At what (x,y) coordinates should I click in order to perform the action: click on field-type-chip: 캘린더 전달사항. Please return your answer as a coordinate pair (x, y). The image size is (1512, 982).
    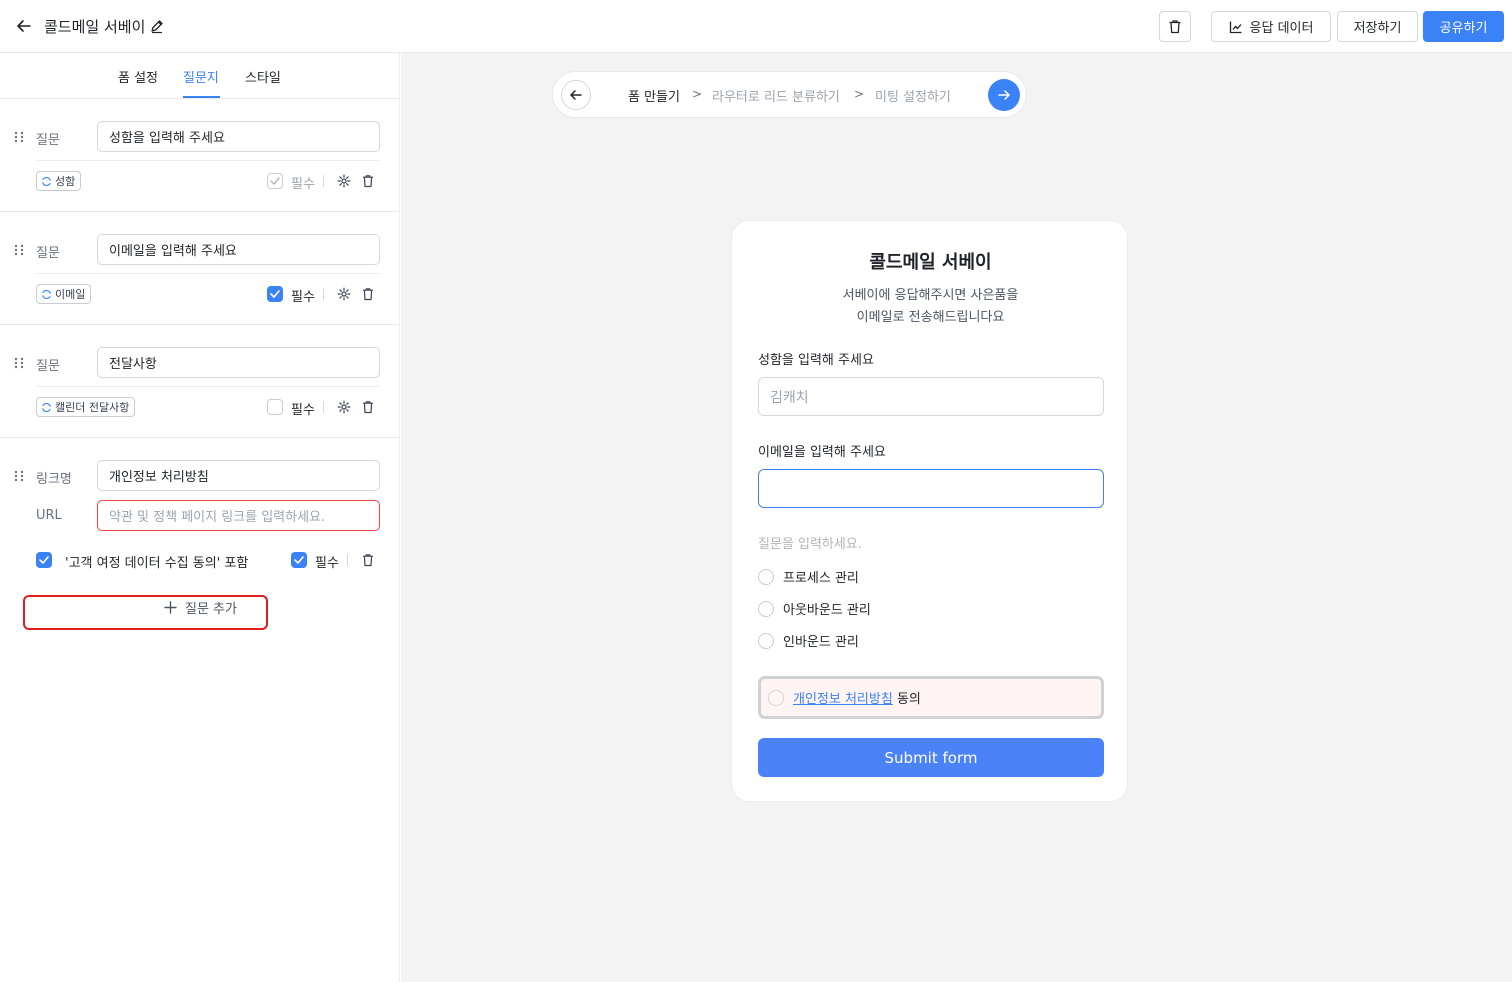
    Looking at the image, I should click on (86, 407).